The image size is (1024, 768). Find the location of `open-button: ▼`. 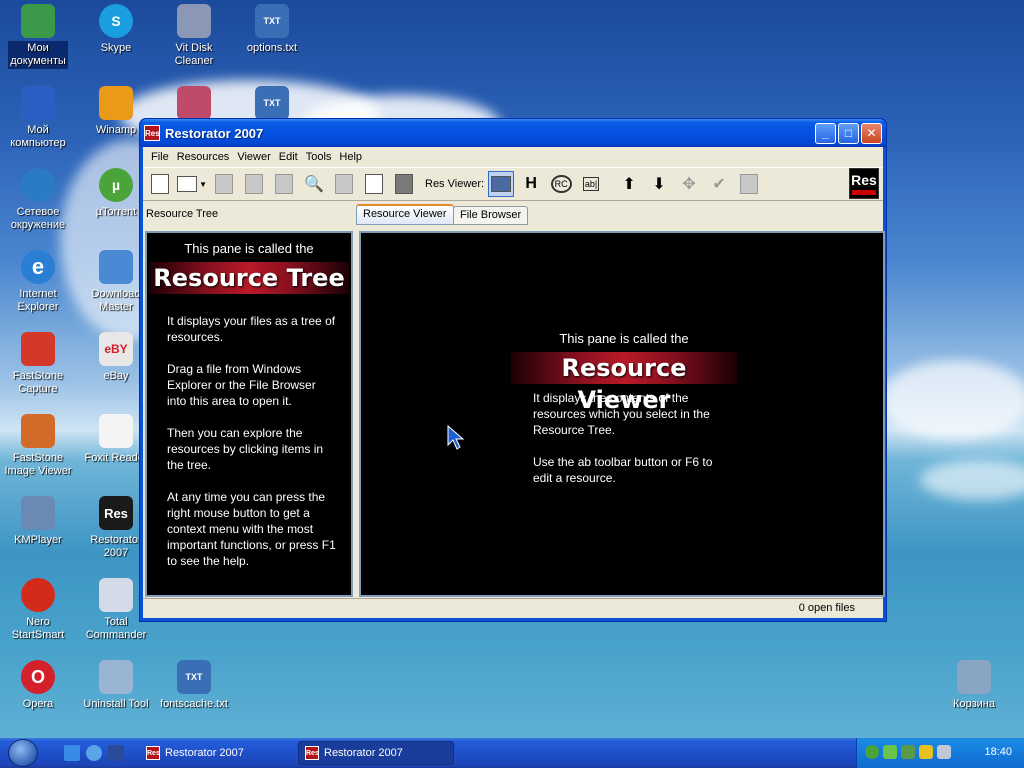

open-button: ▼ is located at coordinates (192, 184).